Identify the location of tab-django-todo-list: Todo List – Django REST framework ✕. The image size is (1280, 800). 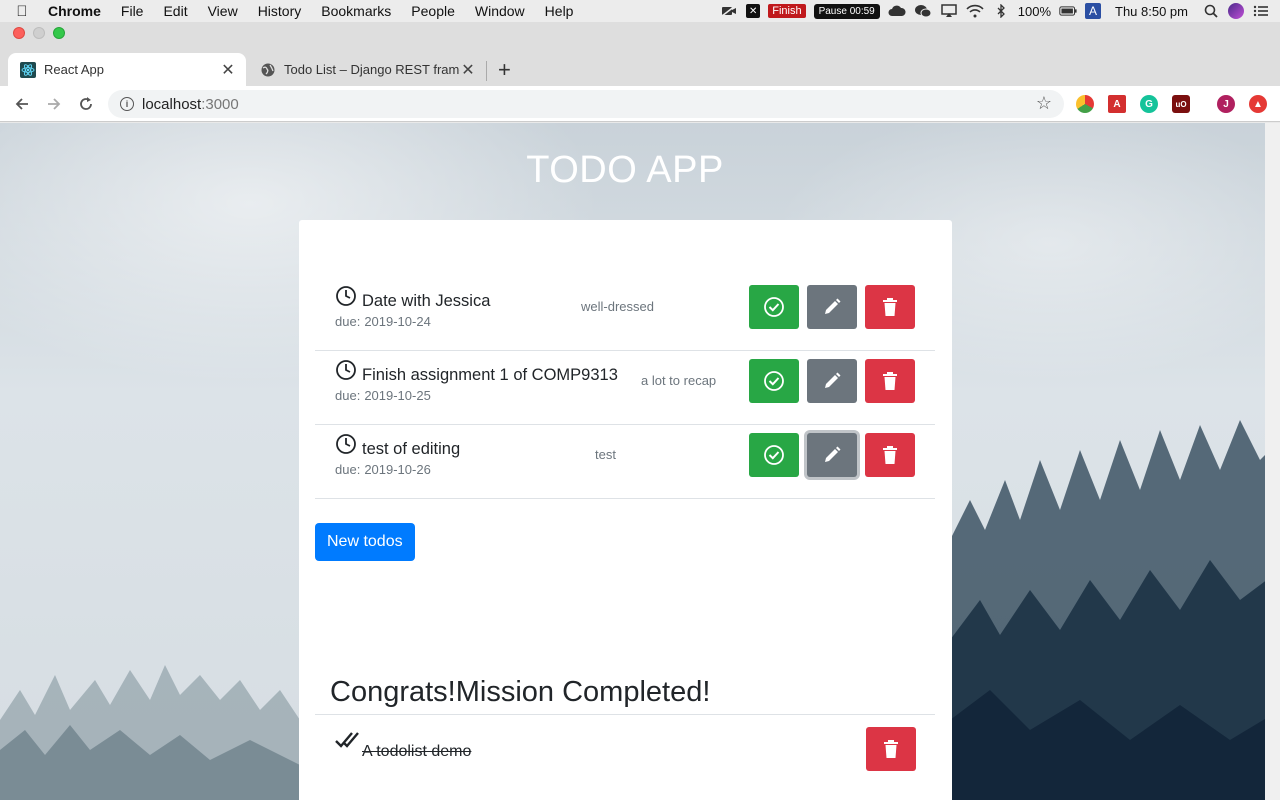
(368, 69).